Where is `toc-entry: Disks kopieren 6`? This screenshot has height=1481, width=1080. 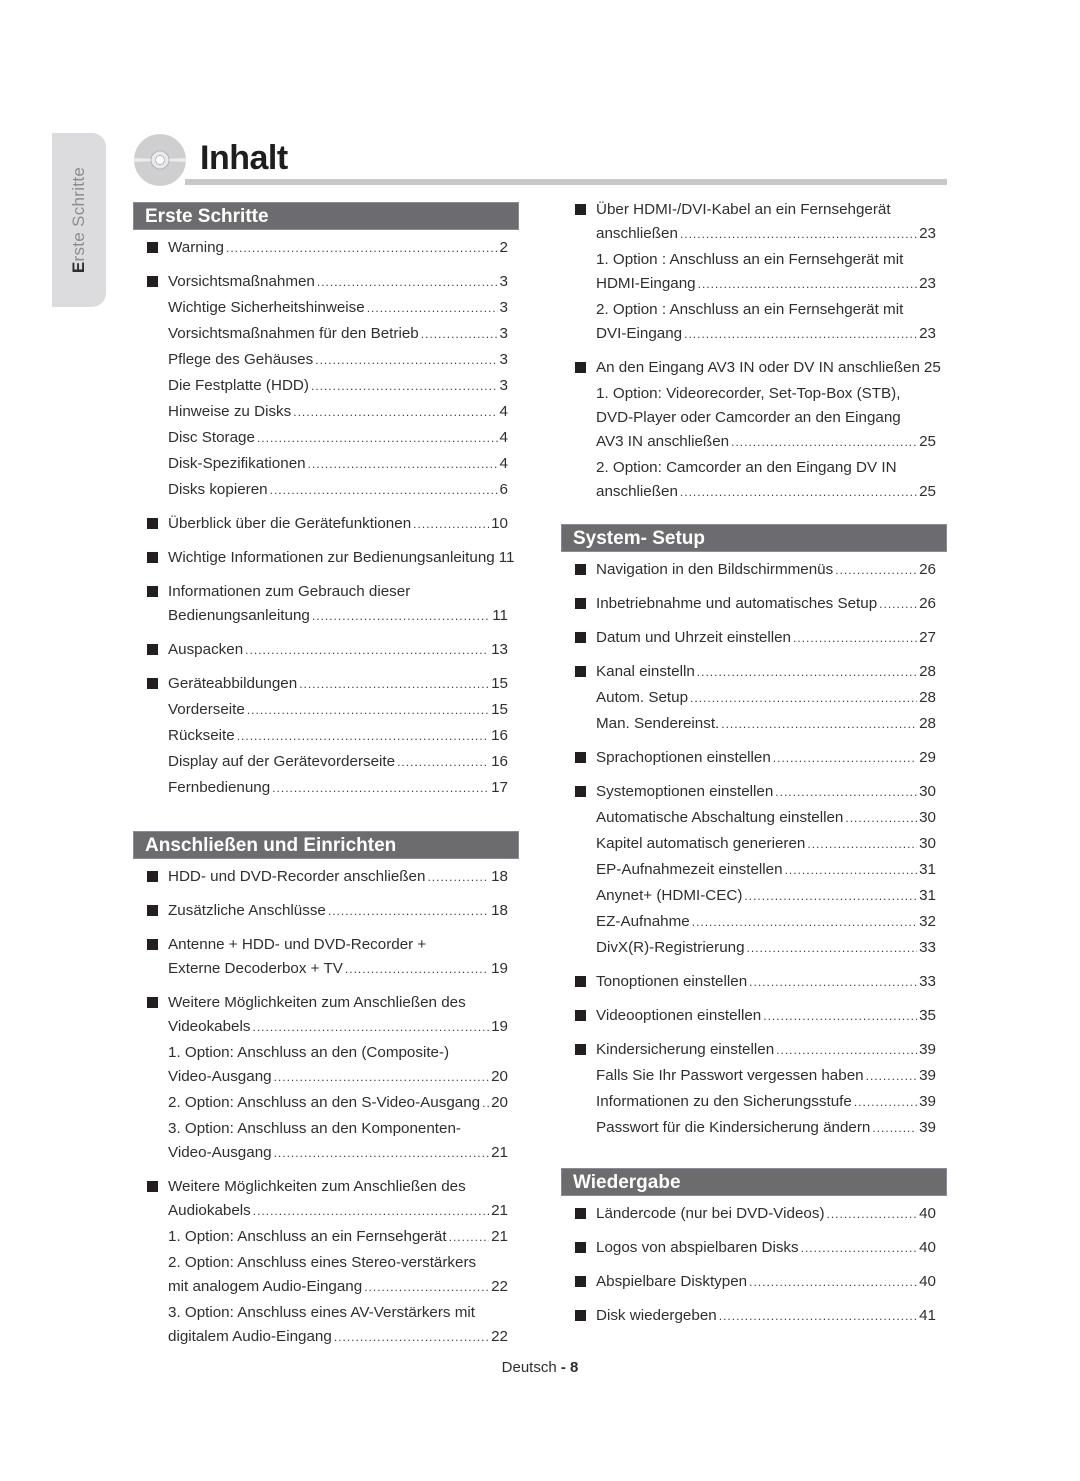
toc-entry: Disks kopieren 6 is located at coordinates (326, 490).